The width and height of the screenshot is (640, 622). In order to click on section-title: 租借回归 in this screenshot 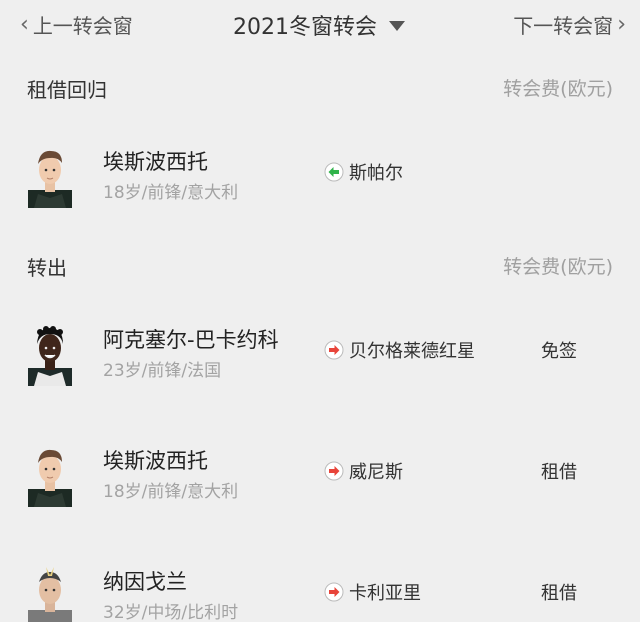, I will do `click(67, 90)`.